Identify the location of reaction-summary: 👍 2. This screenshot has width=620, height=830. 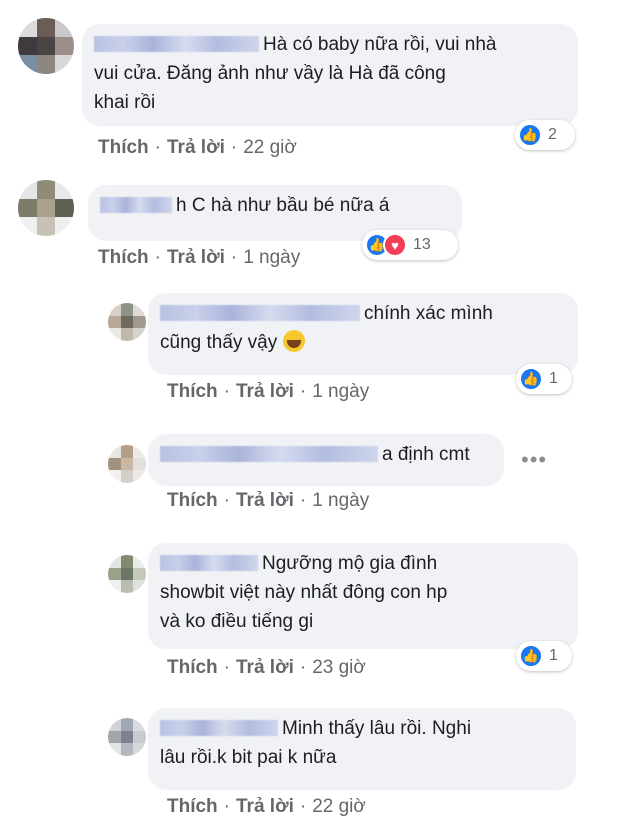
(545, 135).